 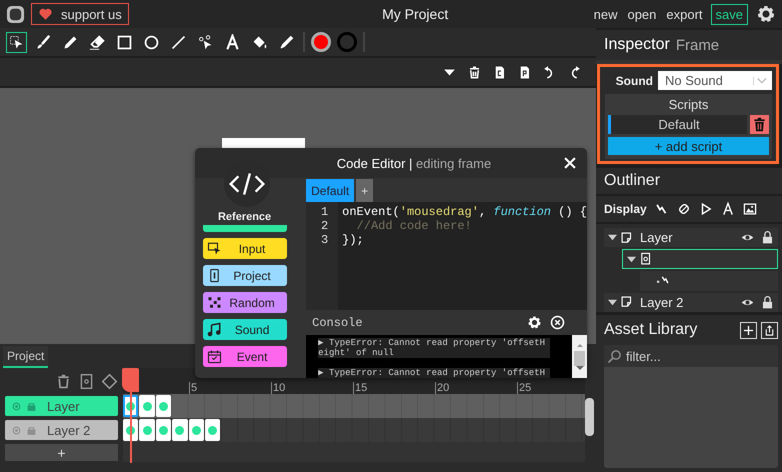 I want to click on code-editor-title: Code Editor | editing frame, so click(x=414, y=163).